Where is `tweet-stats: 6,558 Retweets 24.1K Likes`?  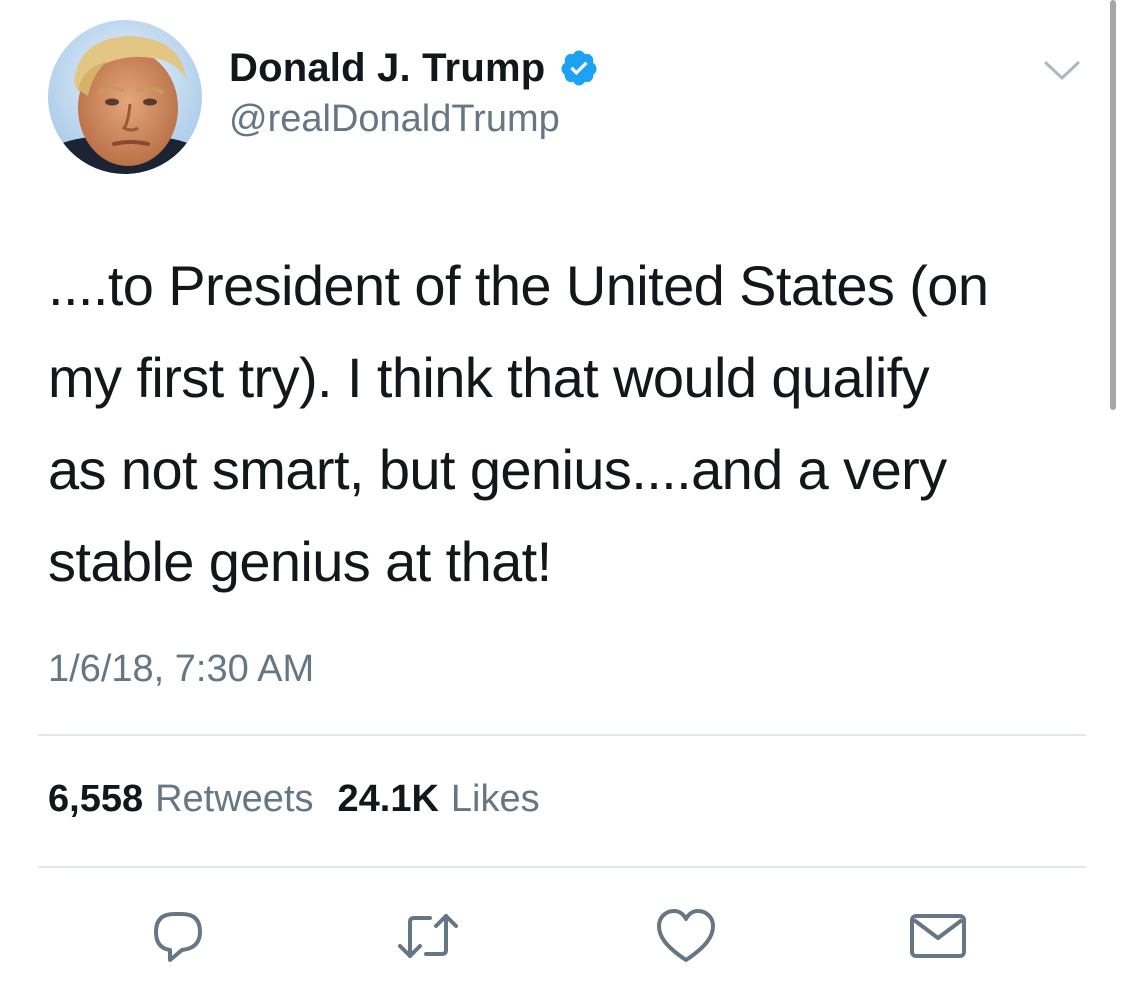
tweet-stats: 6,558 Retweets 24.1K Likes is located at coordinates (306, 799).